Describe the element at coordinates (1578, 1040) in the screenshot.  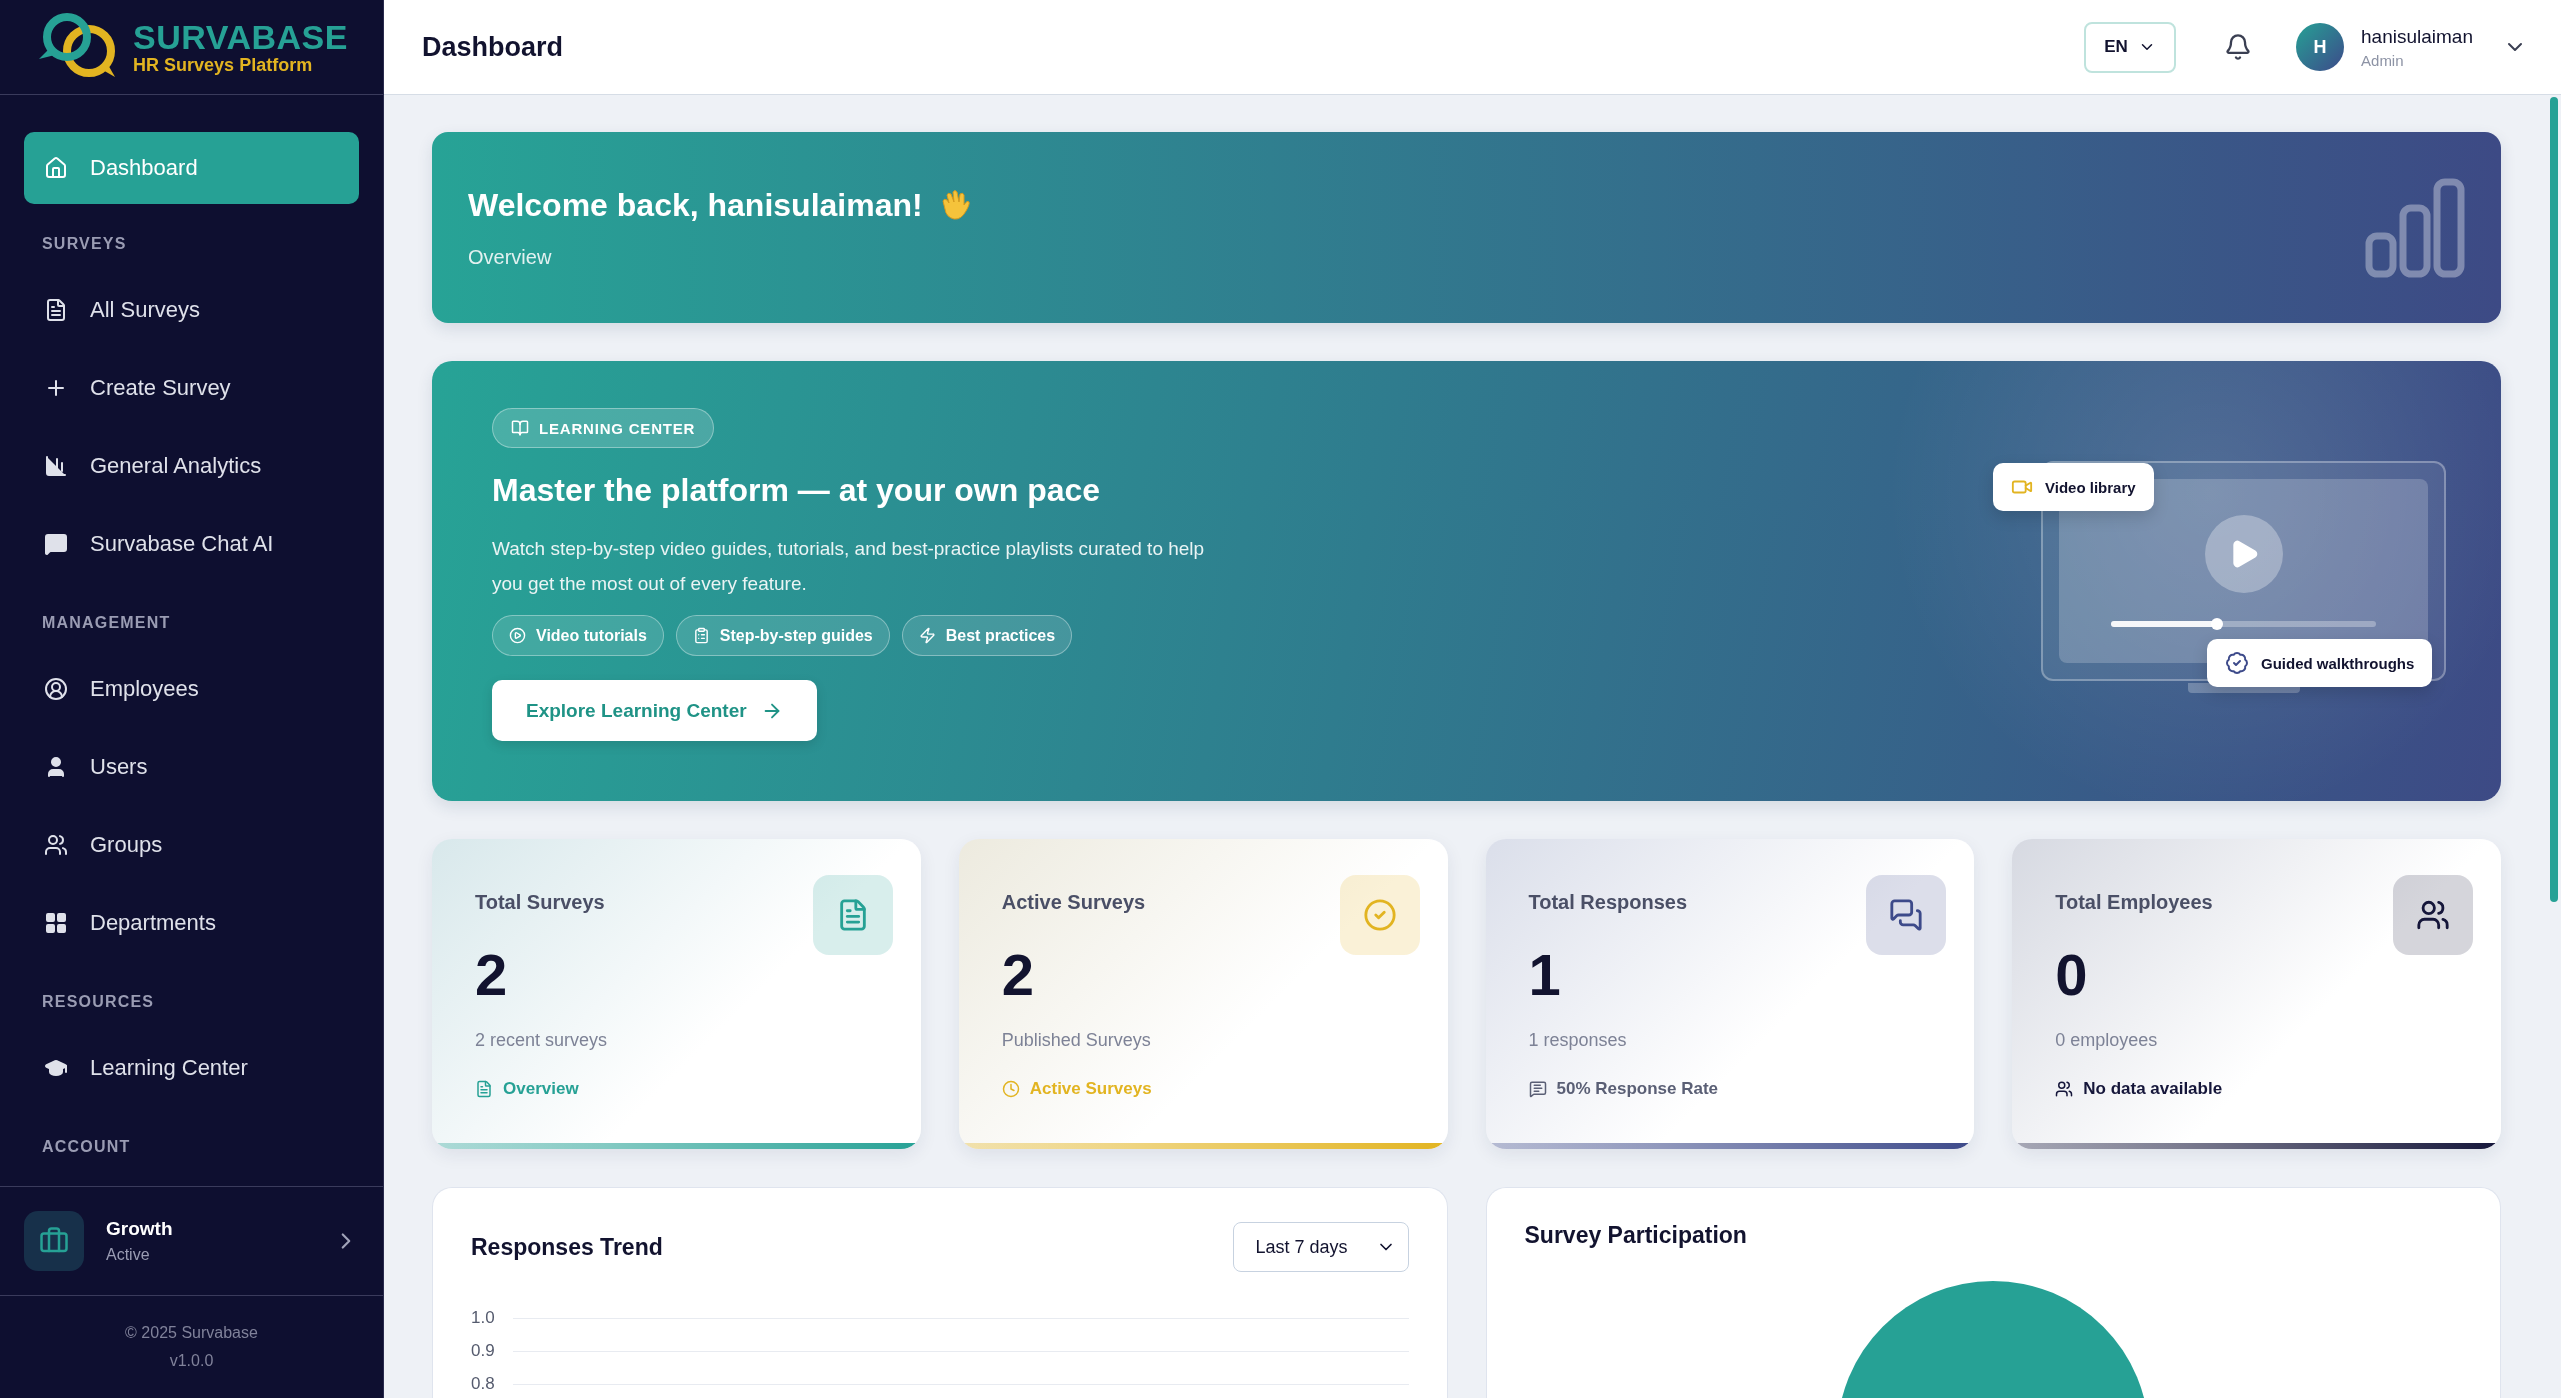
I see `stat-caption: 1 responses` at that location.